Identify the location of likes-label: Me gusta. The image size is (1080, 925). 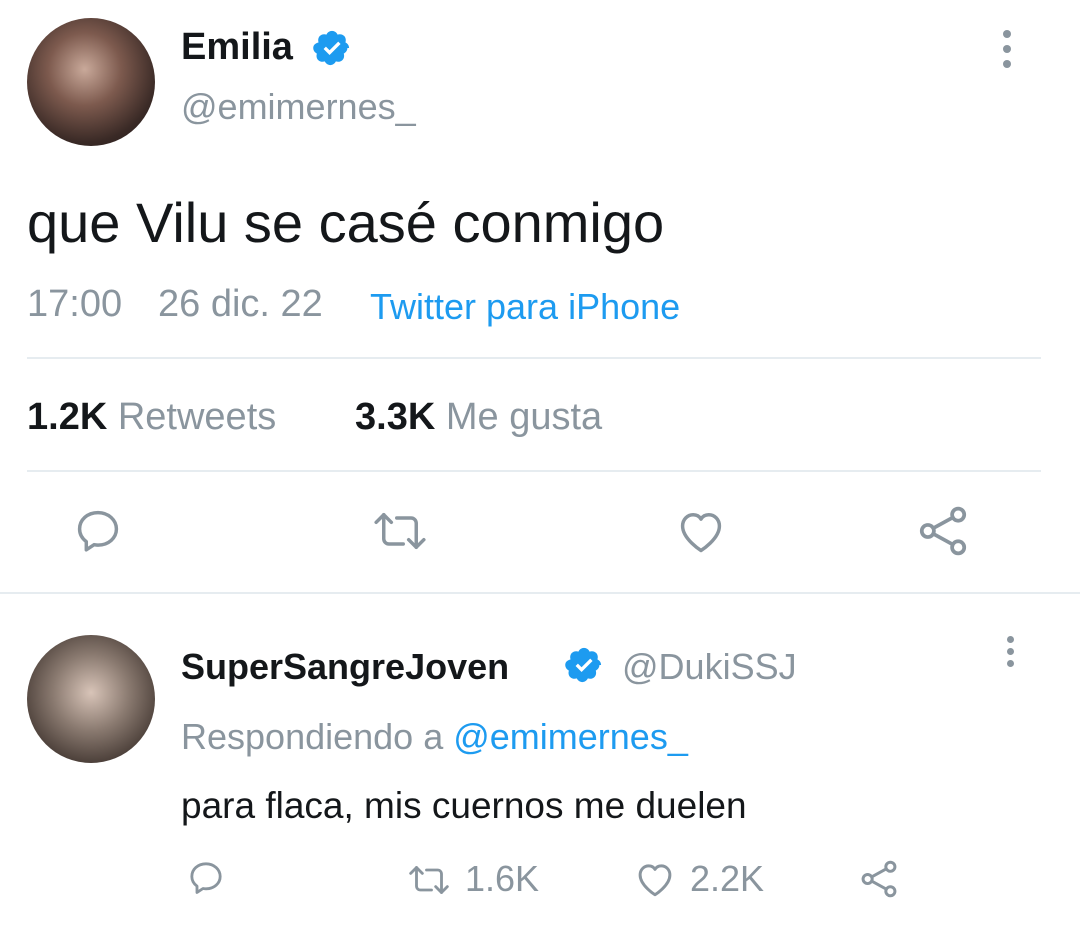
(524, 417).